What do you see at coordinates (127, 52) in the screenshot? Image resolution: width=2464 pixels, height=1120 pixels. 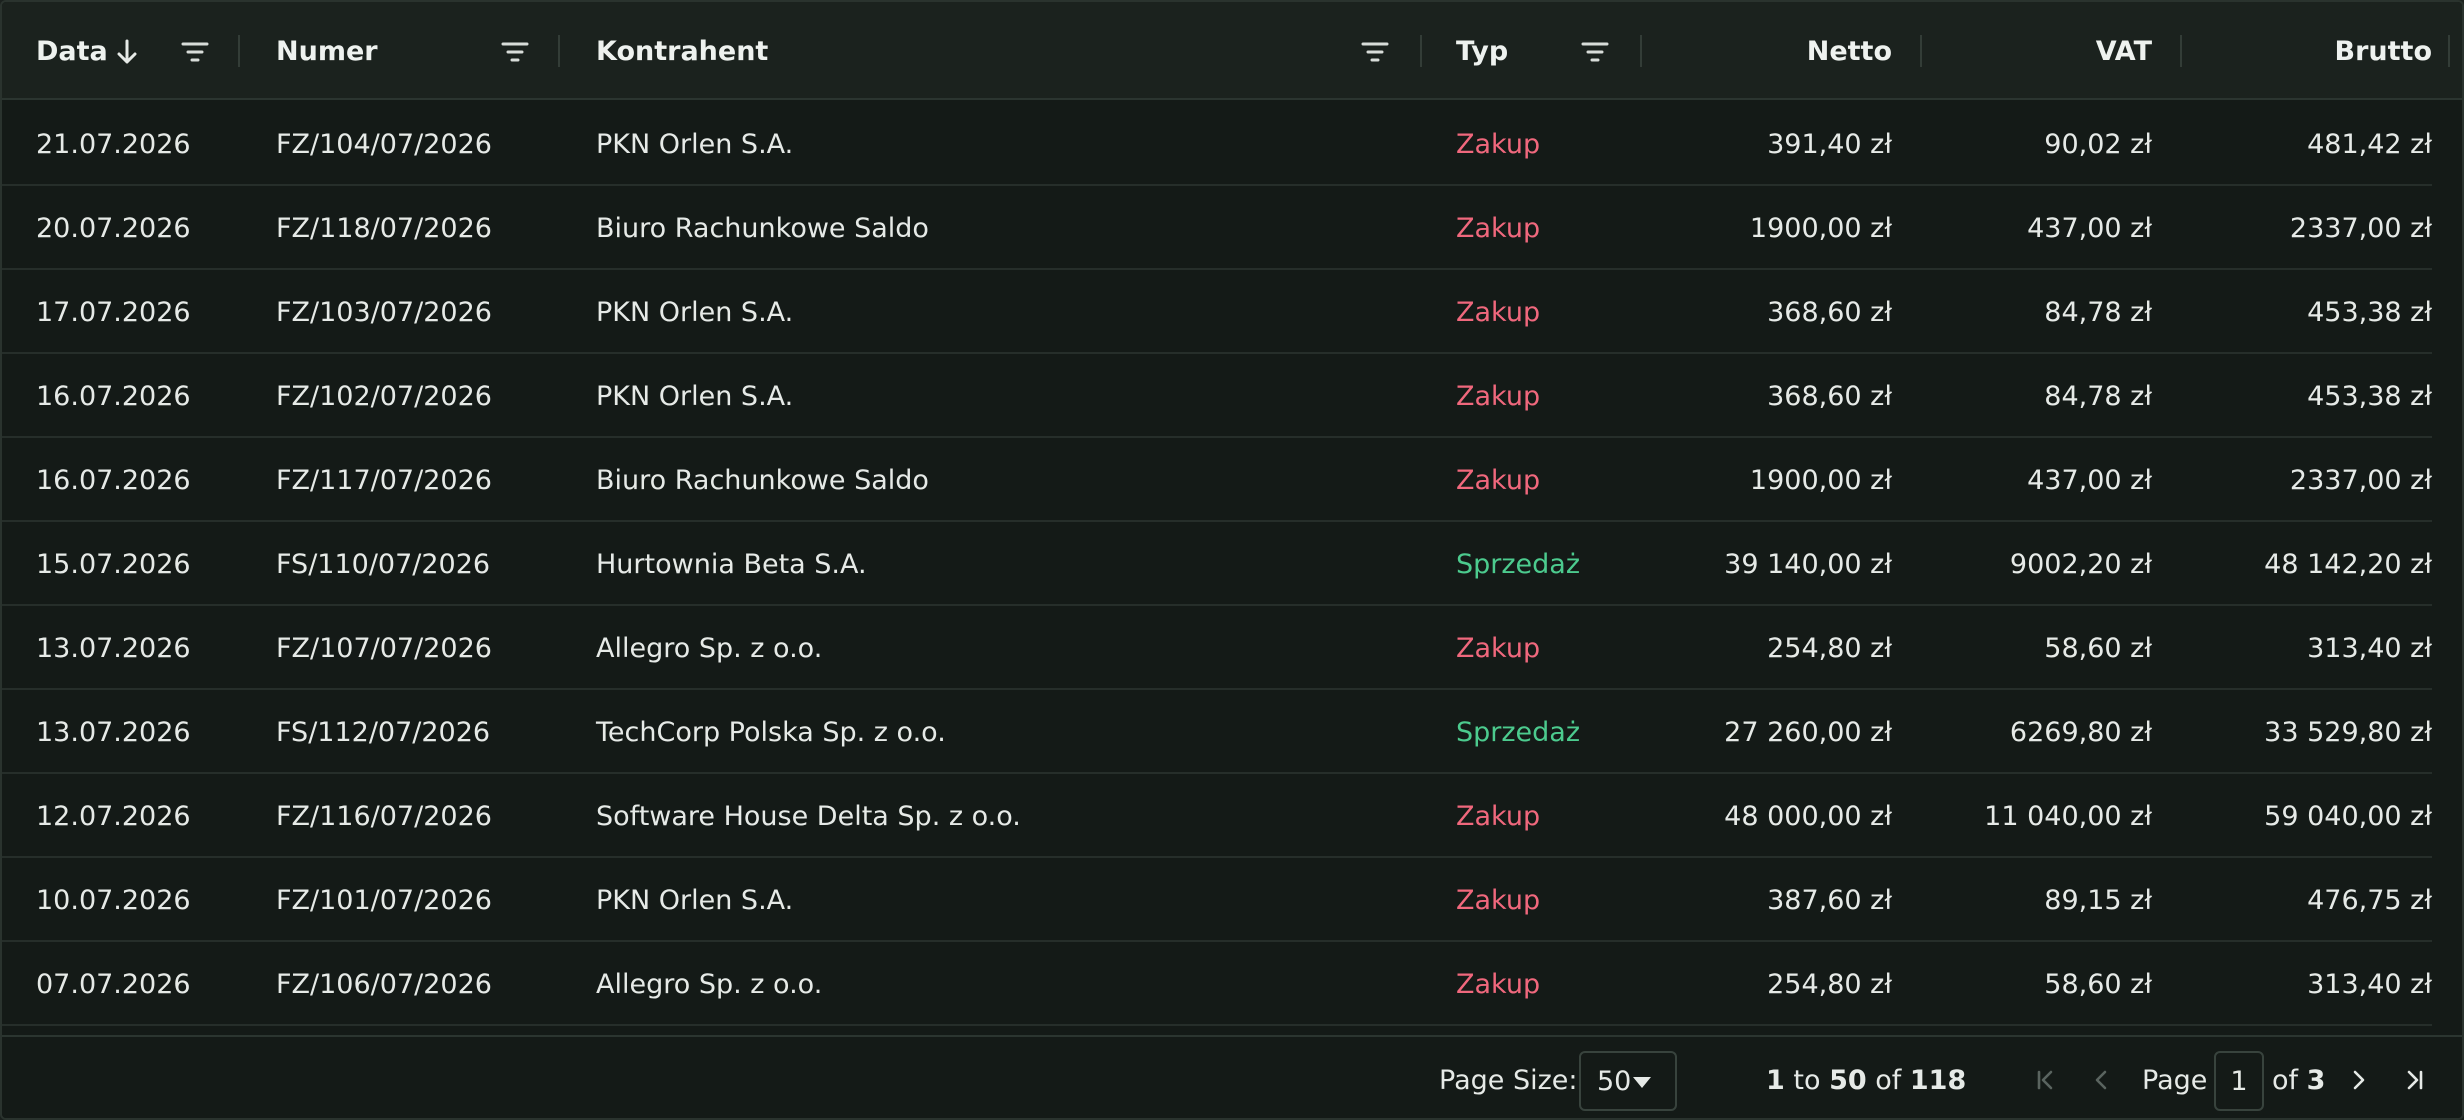 I see `sort-descending-icon` at bounding box center [127, 52].